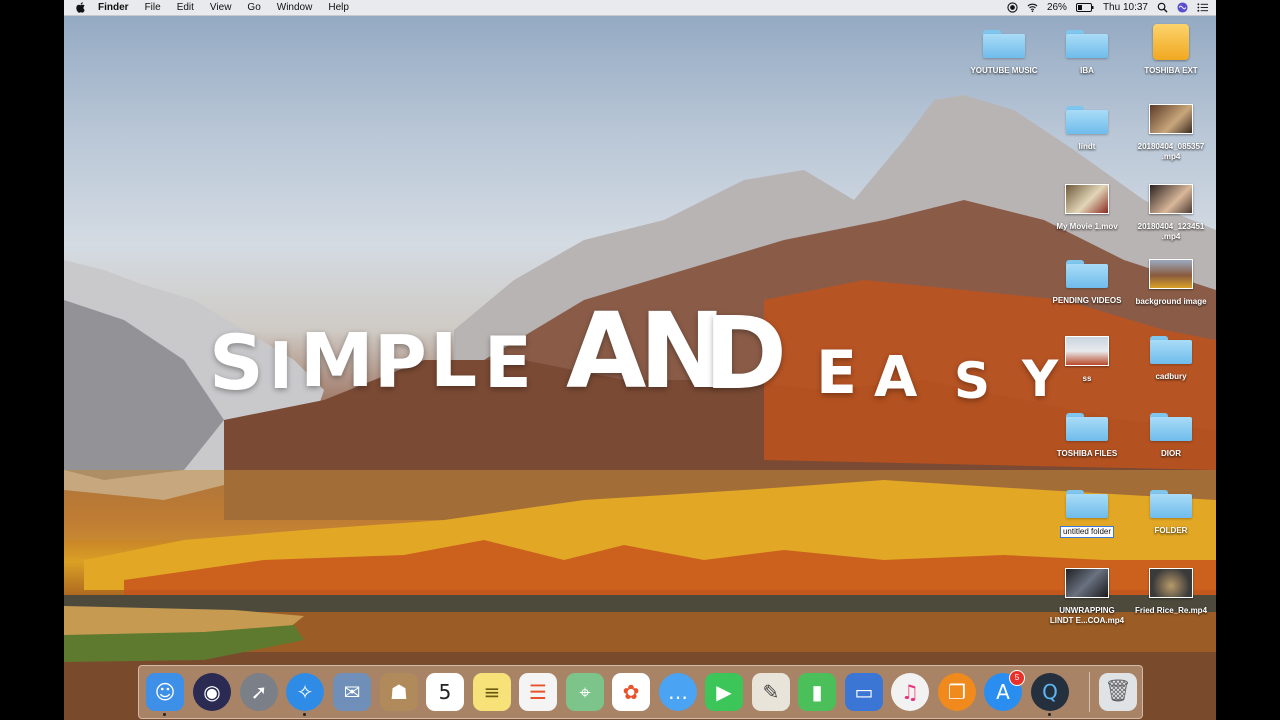 This screenshot has width=1280, height=720. What do you see at coordinates (80, 7) in the screenshot?
I see `apple-menu-icon` at bounding box center [80, 7].